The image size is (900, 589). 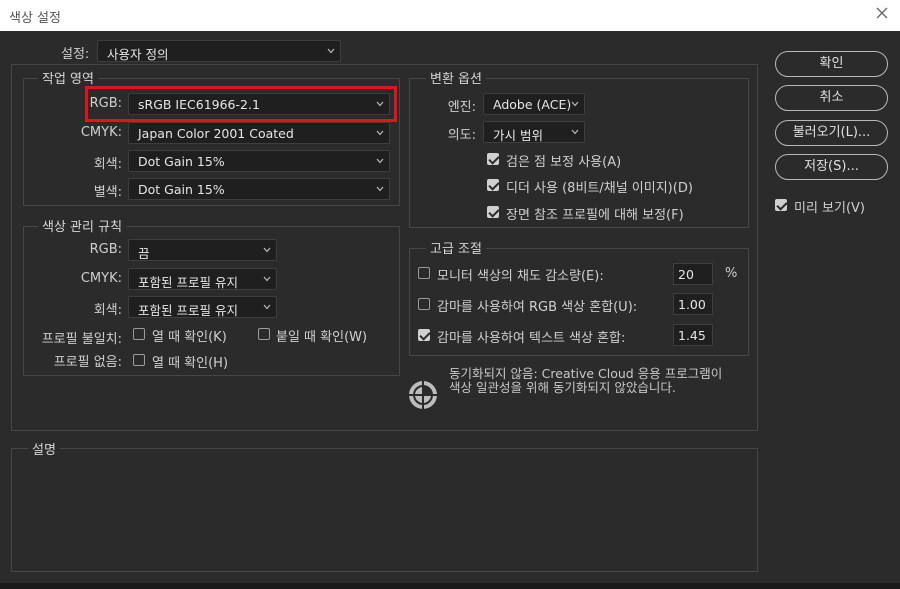 What do you see at coordinates (831, 64) in the screenshot?
I see `ok-button: 확인` at bounding box center [831, 64].